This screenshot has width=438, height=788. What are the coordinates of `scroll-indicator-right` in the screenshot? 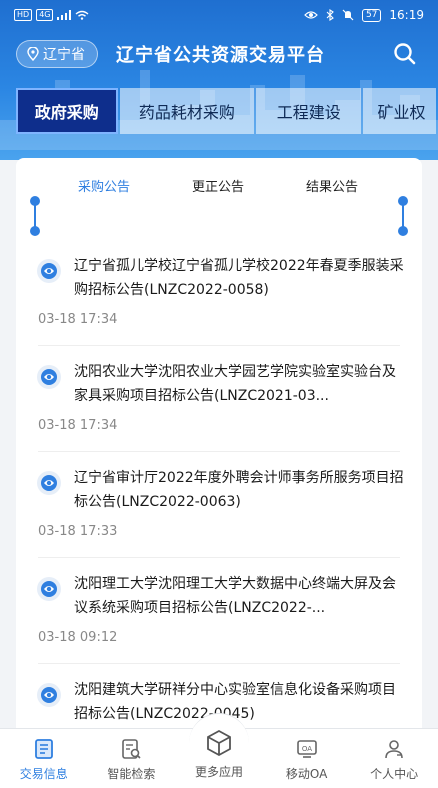 It's located at (403, 216).